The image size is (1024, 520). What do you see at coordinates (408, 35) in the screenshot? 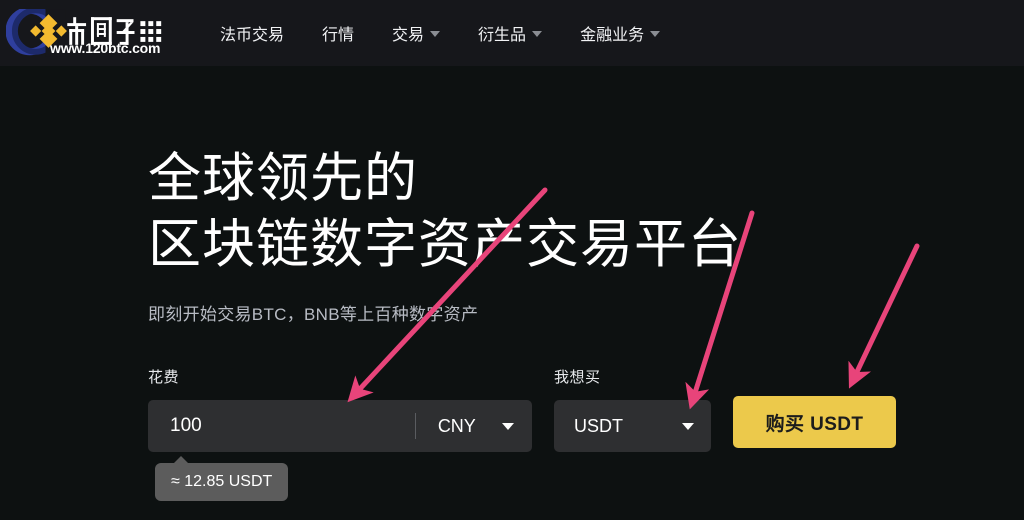
I see `nav-label: 交易` at bounding box center [408, 35].